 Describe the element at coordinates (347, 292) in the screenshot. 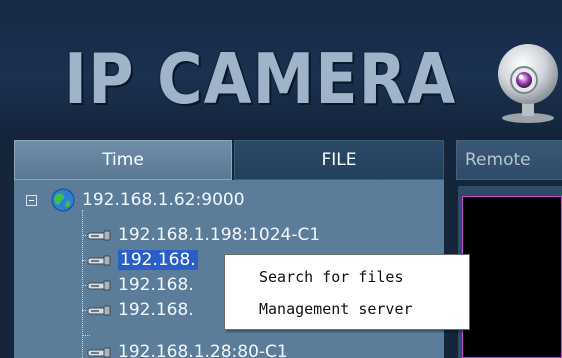

I see `context-menu: Search for files Management server` at that location.